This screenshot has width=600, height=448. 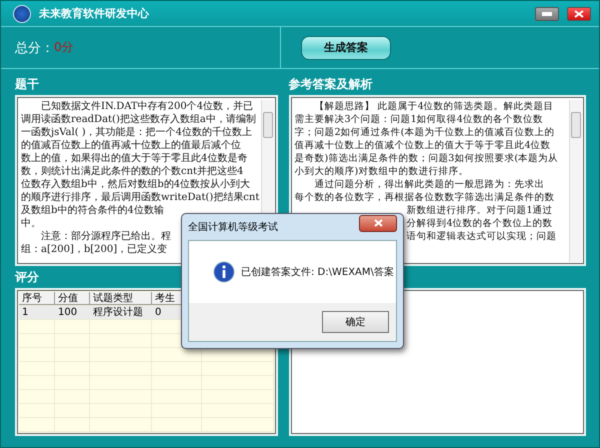 I want to click on info-icon, so click(x=224, y=272).